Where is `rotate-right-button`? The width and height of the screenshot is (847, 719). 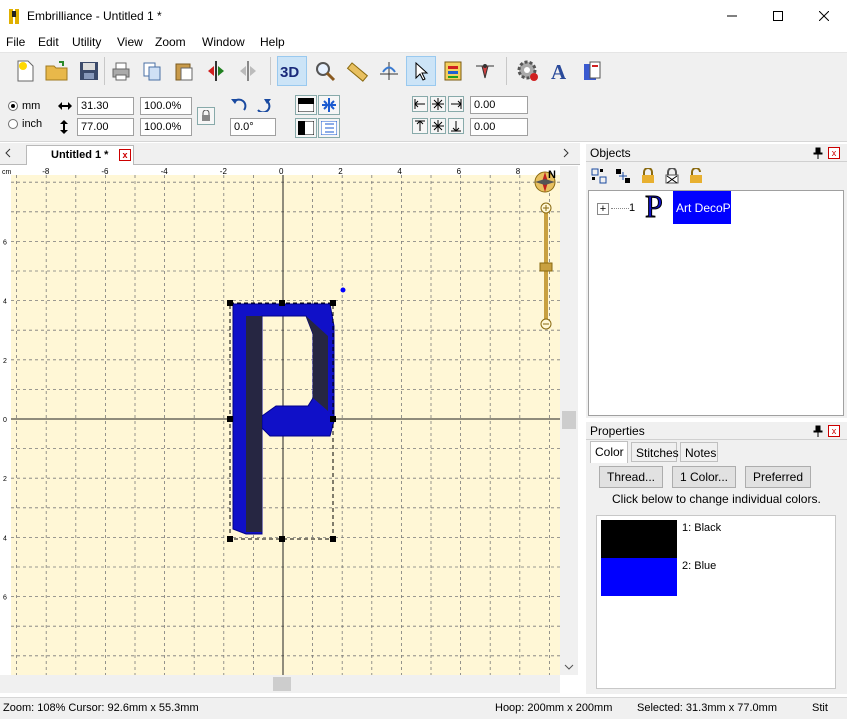
rotate-right-button is located at coordinates (263, 104).